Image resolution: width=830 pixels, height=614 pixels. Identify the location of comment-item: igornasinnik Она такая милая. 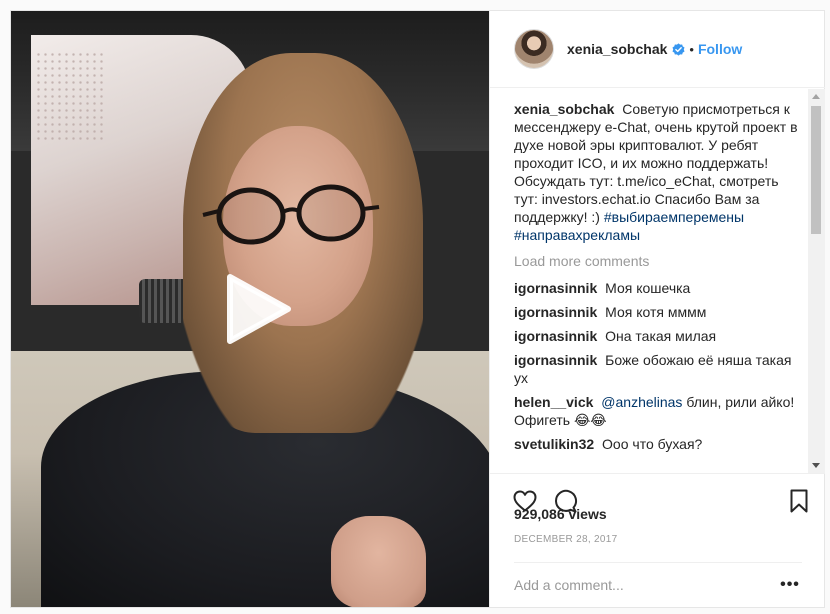
(656, 336).